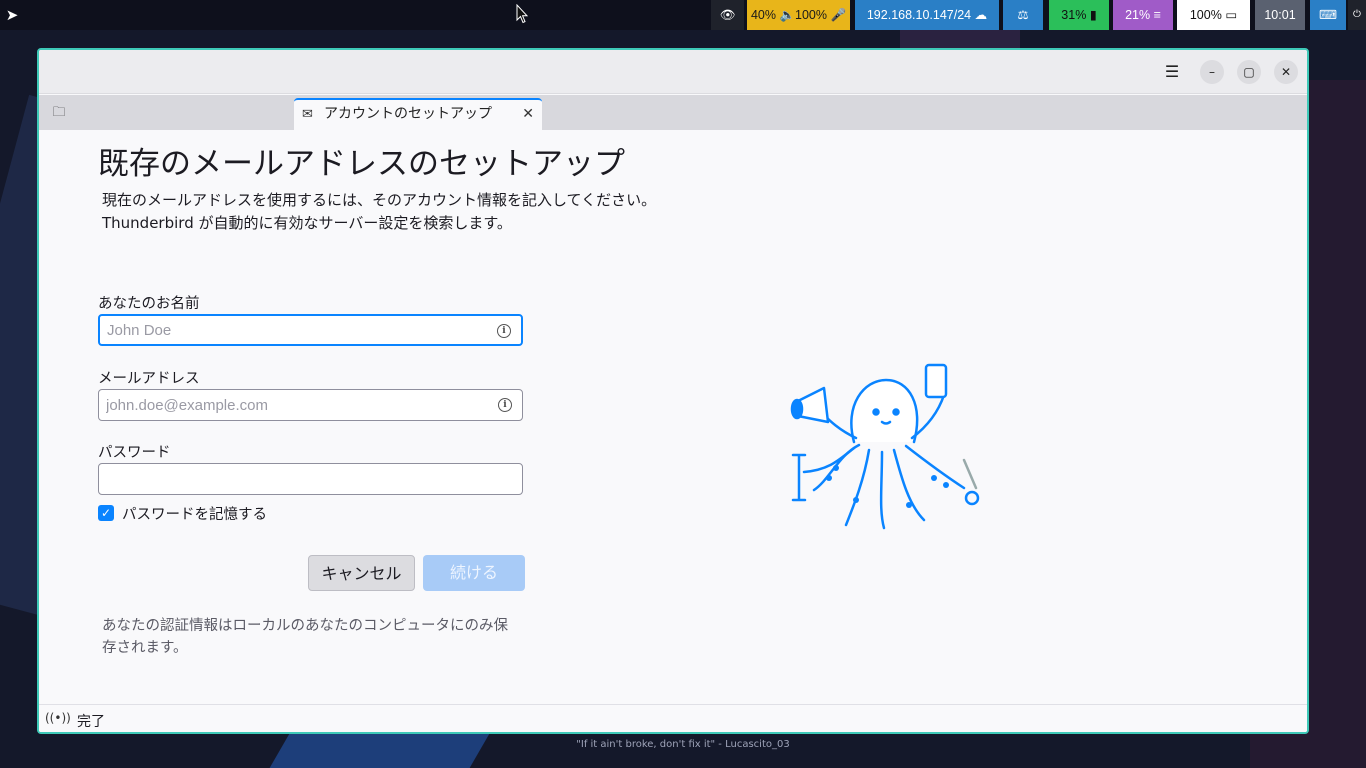 The image size is (1366, 768). What do you see at coordinates (1231, 15) in the screenshot?
I see `battery-full-icon: ▭` at bounding box center [1231, 15].